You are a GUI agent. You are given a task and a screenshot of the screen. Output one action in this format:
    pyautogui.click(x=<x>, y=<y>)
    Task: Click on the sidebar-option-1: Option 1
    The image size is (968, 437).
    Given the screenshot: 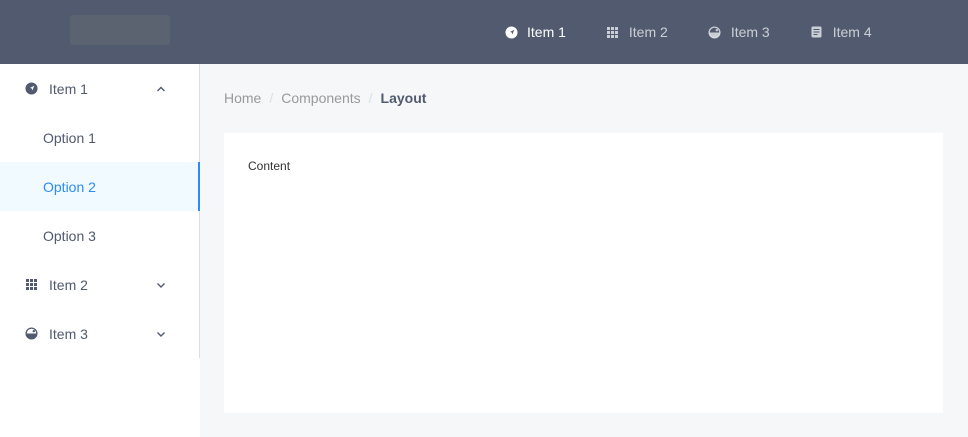 What is the action you would take?
    pyautogui.click(x=100, y=137)
    